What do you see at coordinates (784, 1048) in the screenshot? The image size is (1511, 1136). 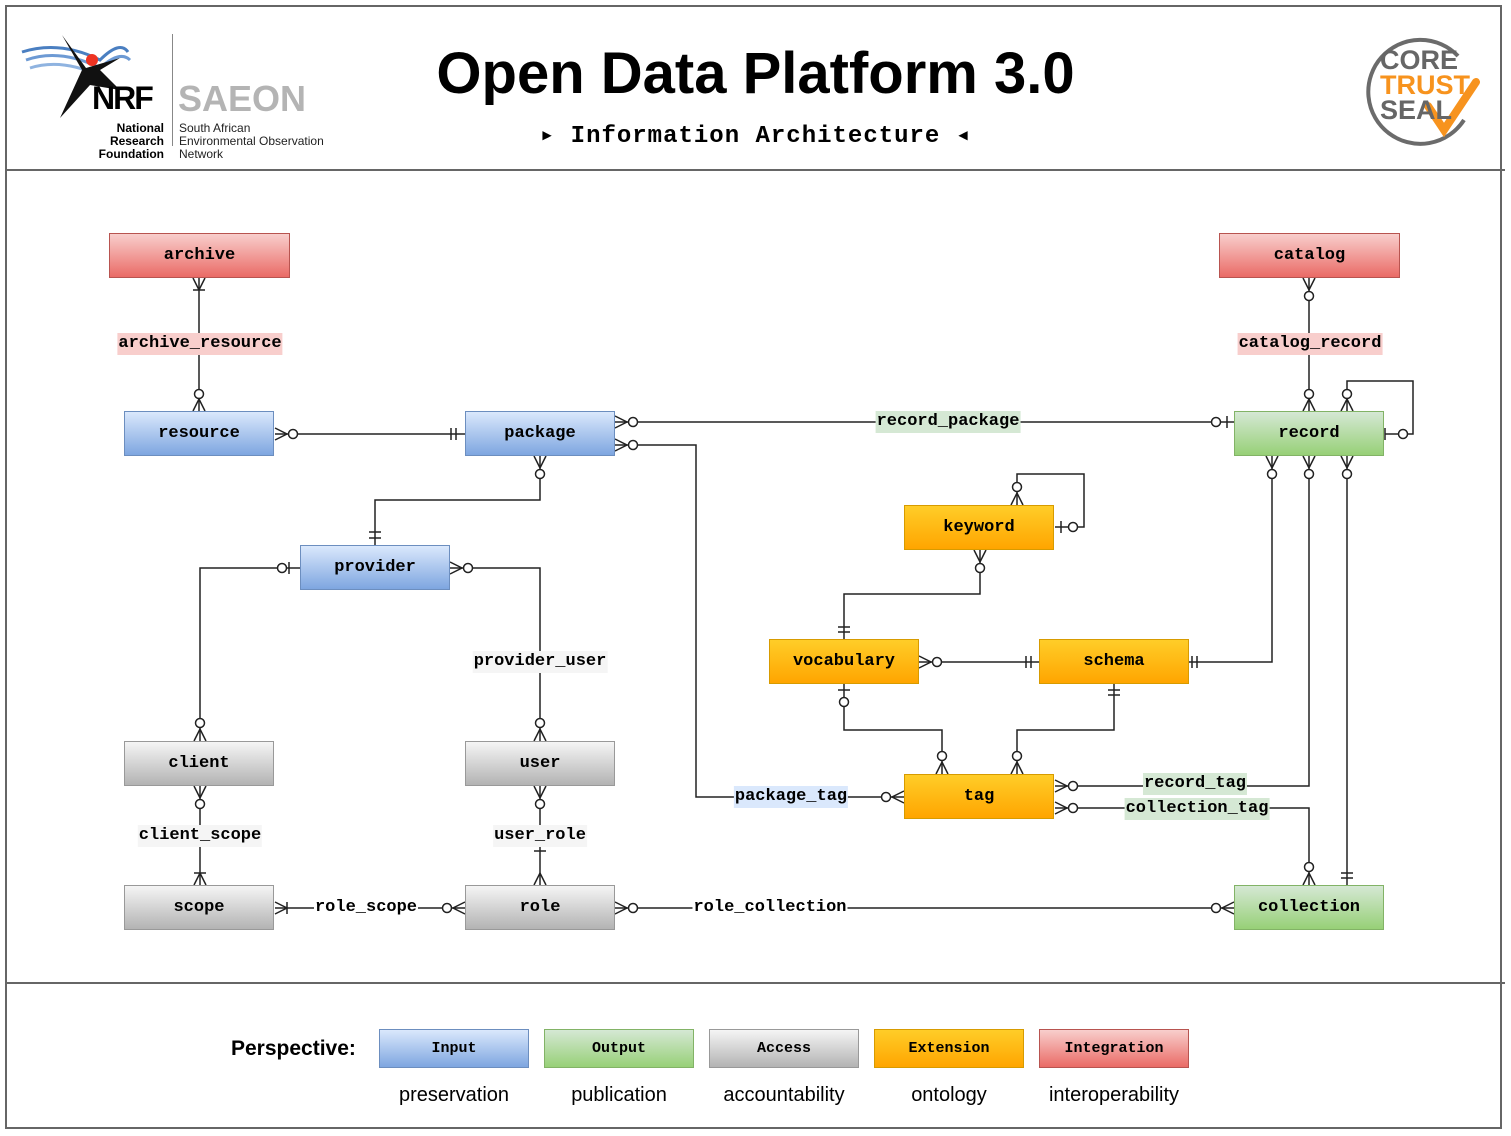 I see `legend-access: Access` at bounding box center [784, 1048].